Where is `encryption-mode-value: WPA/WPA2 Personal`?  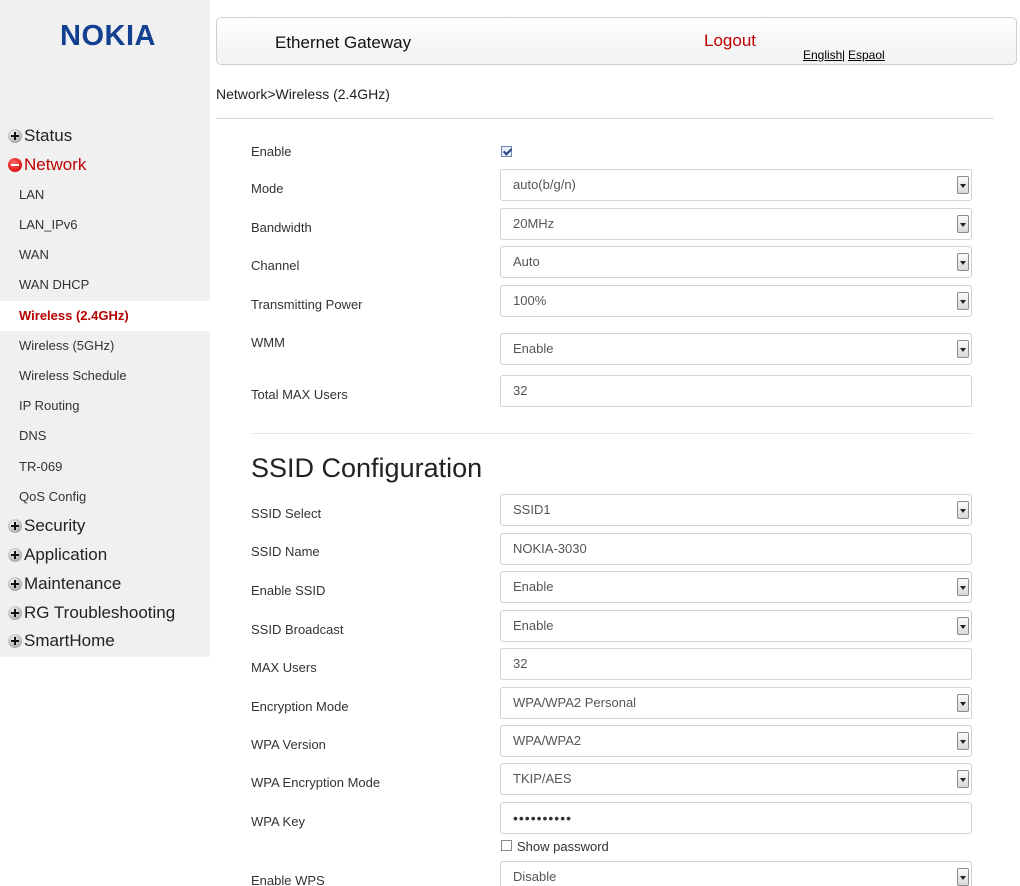 encryption-mode-value: WPA/WPA2 Personal is located at coordinates (575, 702).